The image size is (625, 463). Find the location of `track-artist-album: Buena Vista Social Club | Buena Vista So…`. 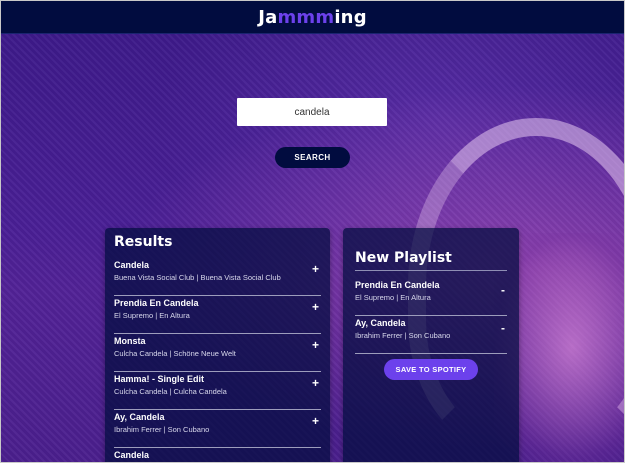

track-artist-album: Buena Vista Social Club | Buena Vista So… is located at coordinates (197, 277).